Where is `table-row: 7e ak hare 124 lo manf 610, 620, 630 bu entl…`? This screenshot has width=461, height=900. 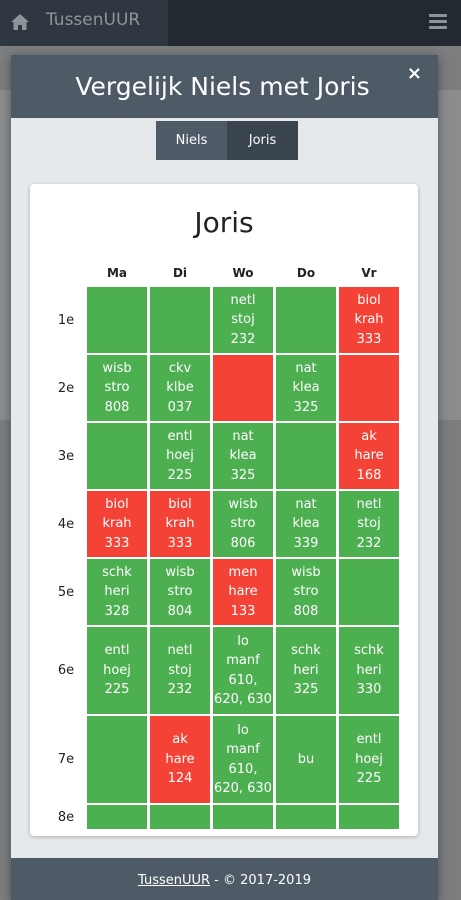 table-row: 7e ak hare 124 lo manf 610, 620, 630 bu entl… is located at coordinates (224, 759).